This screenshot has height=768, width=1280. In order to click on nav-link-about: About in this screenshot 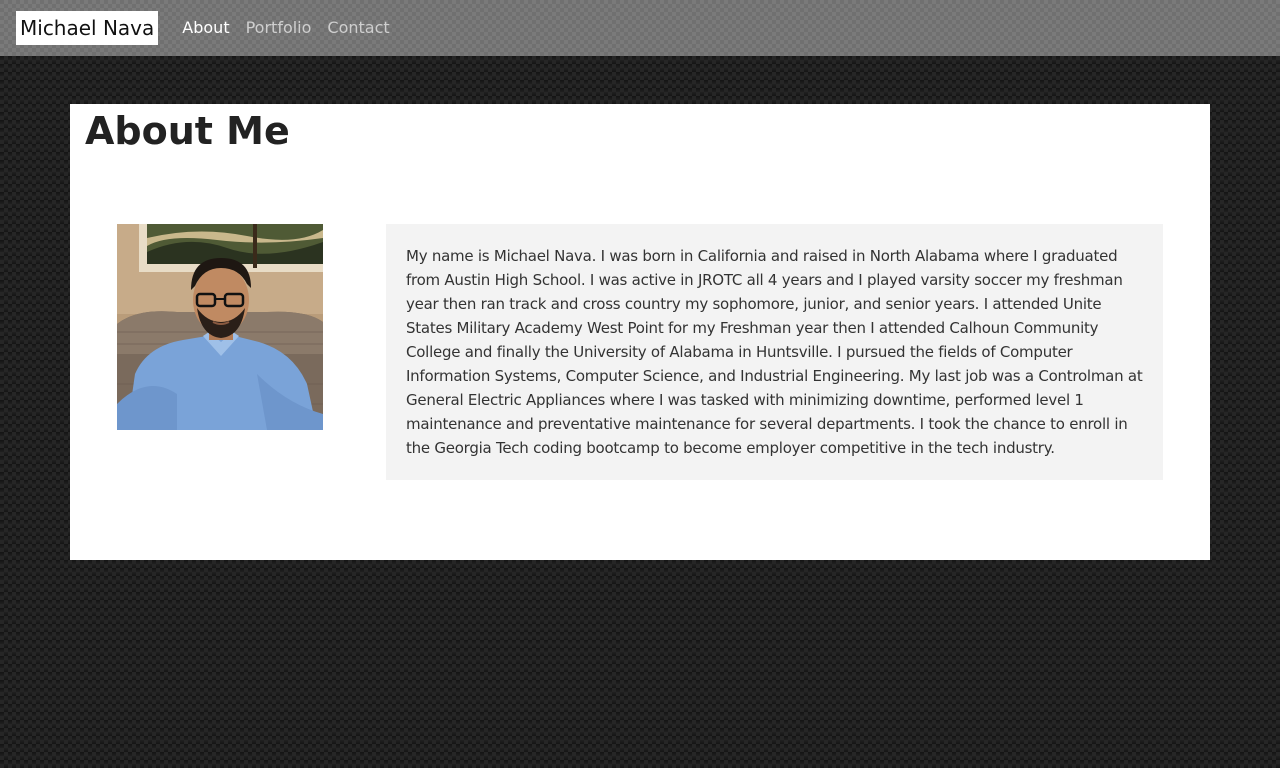, I will do `click(205, 28)`.